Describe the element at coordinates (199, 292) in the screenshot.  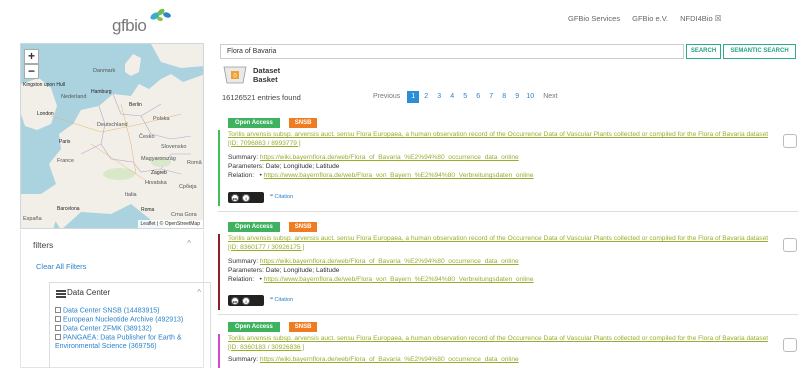
I see `data-center-collapse-icon: ^` at that location.